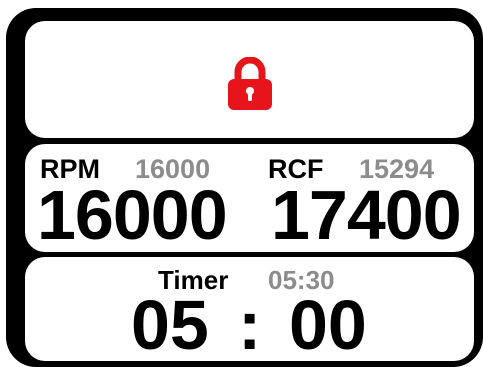  I want to click on rcf-actual-value: 17400, so click(366, 214).